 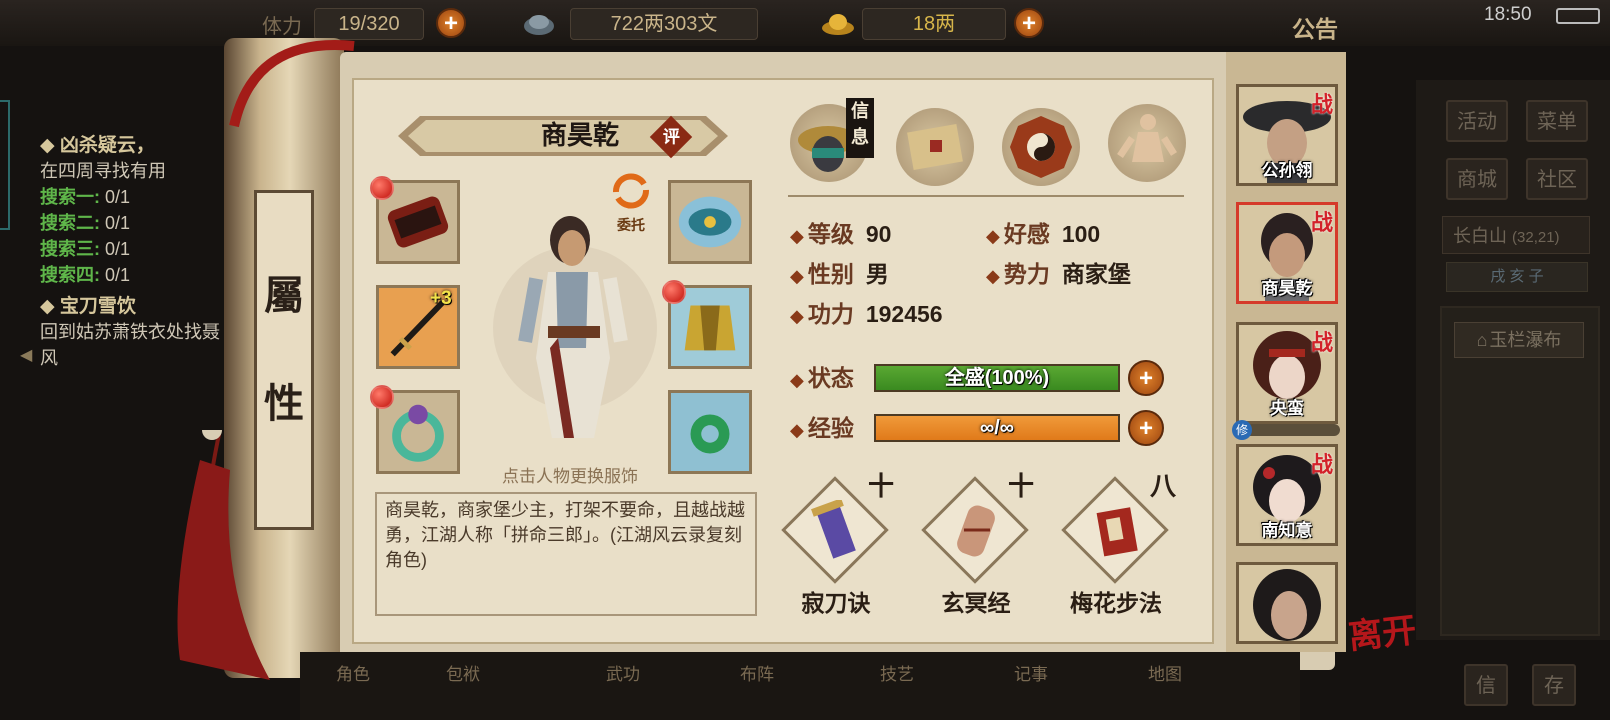 I want to click on nav-martial-arts: 武功, so click(x=623, y=686).